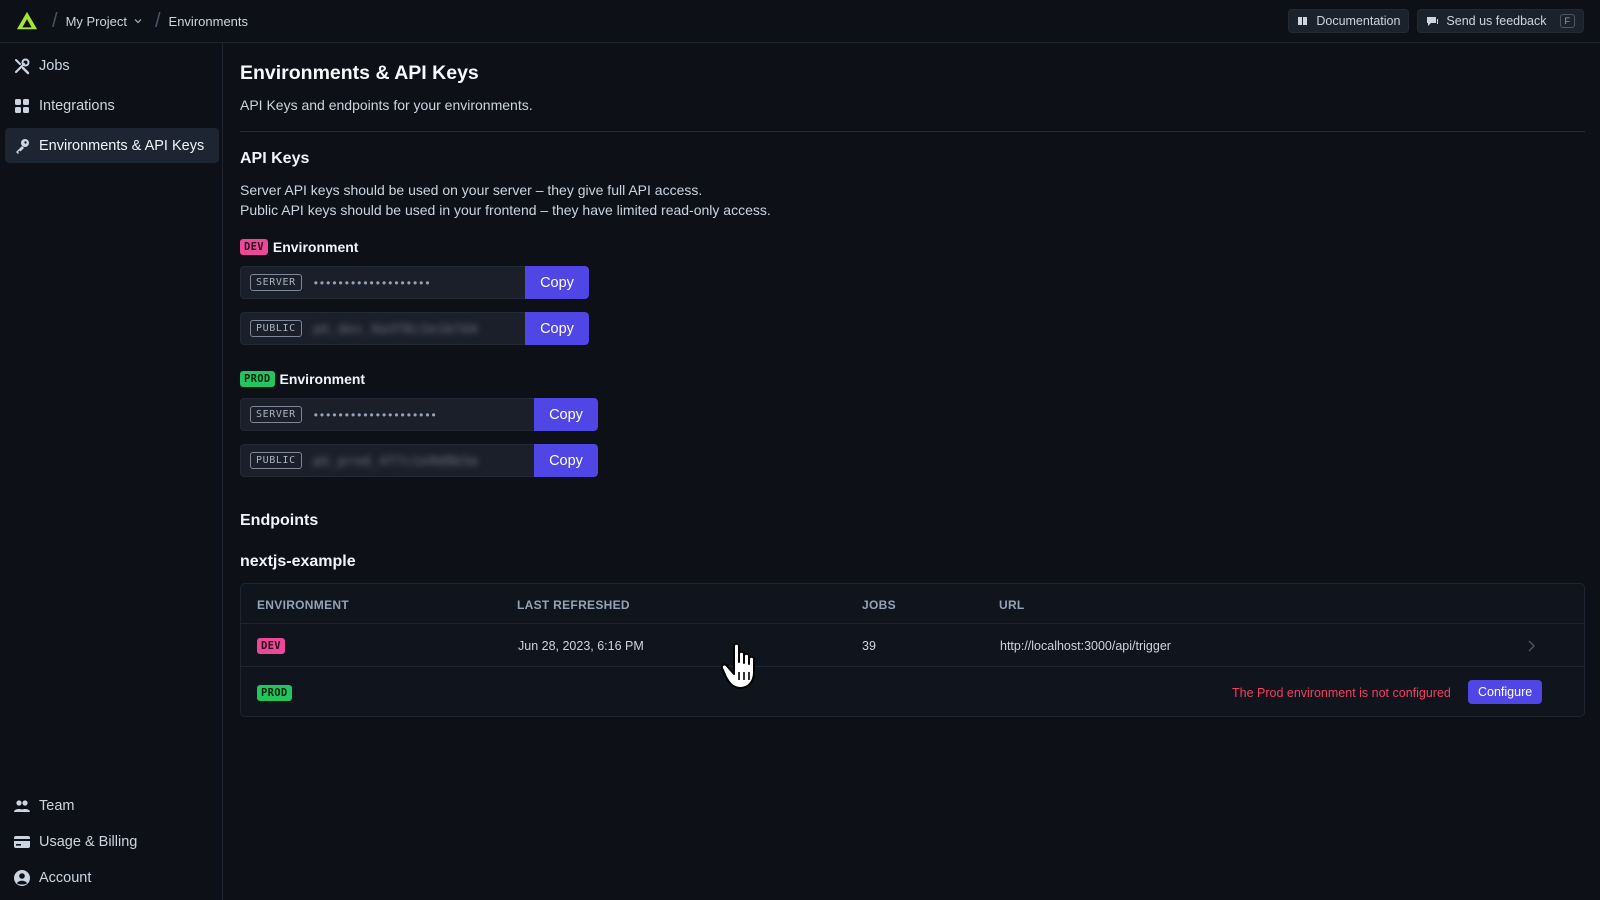 The height and width of the screenshot is (900, 1600). I want to click on dev-public-key-value: pk_dev_9a3f8c2e1b7d4, so click(396, 328).